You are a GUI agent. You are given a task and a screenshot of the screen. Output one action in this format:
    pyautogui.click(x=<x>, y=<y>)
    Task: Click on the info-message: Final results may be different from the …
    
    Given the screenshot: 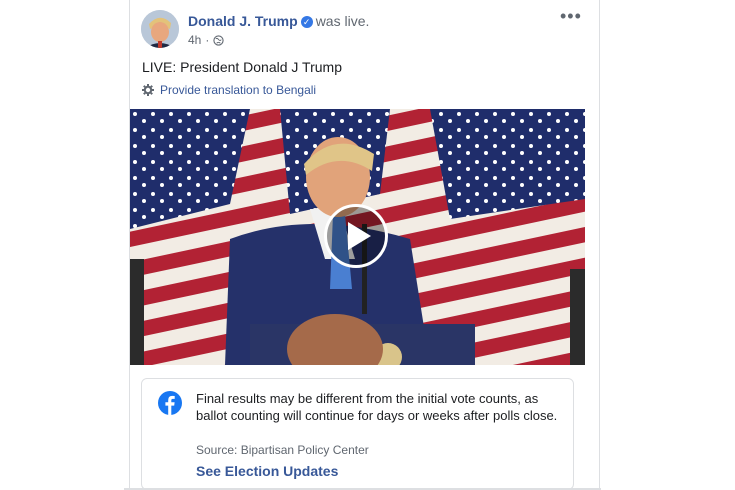 What is the action you would take?
    pyautogui.click(x=377, y=407)
    